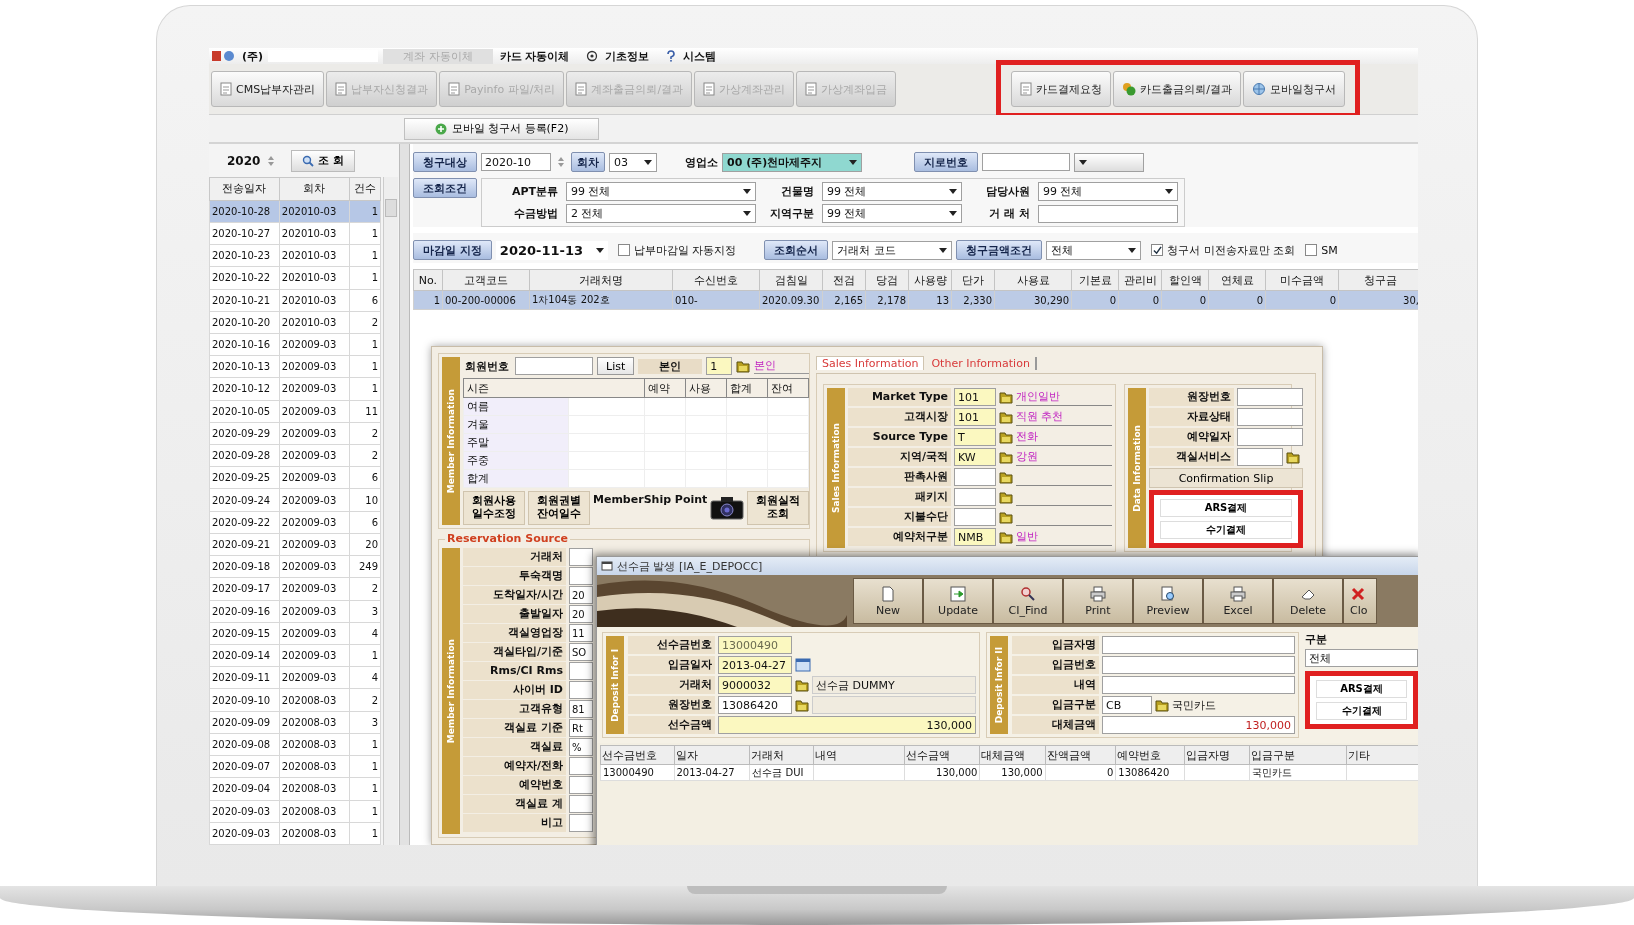 The image size is (1634, 925). What do you see at coordinates (295, 300) in the screenshot?
I see `list-row: 2020-10-21 202010-03 6` at bounding box center [295, 300].